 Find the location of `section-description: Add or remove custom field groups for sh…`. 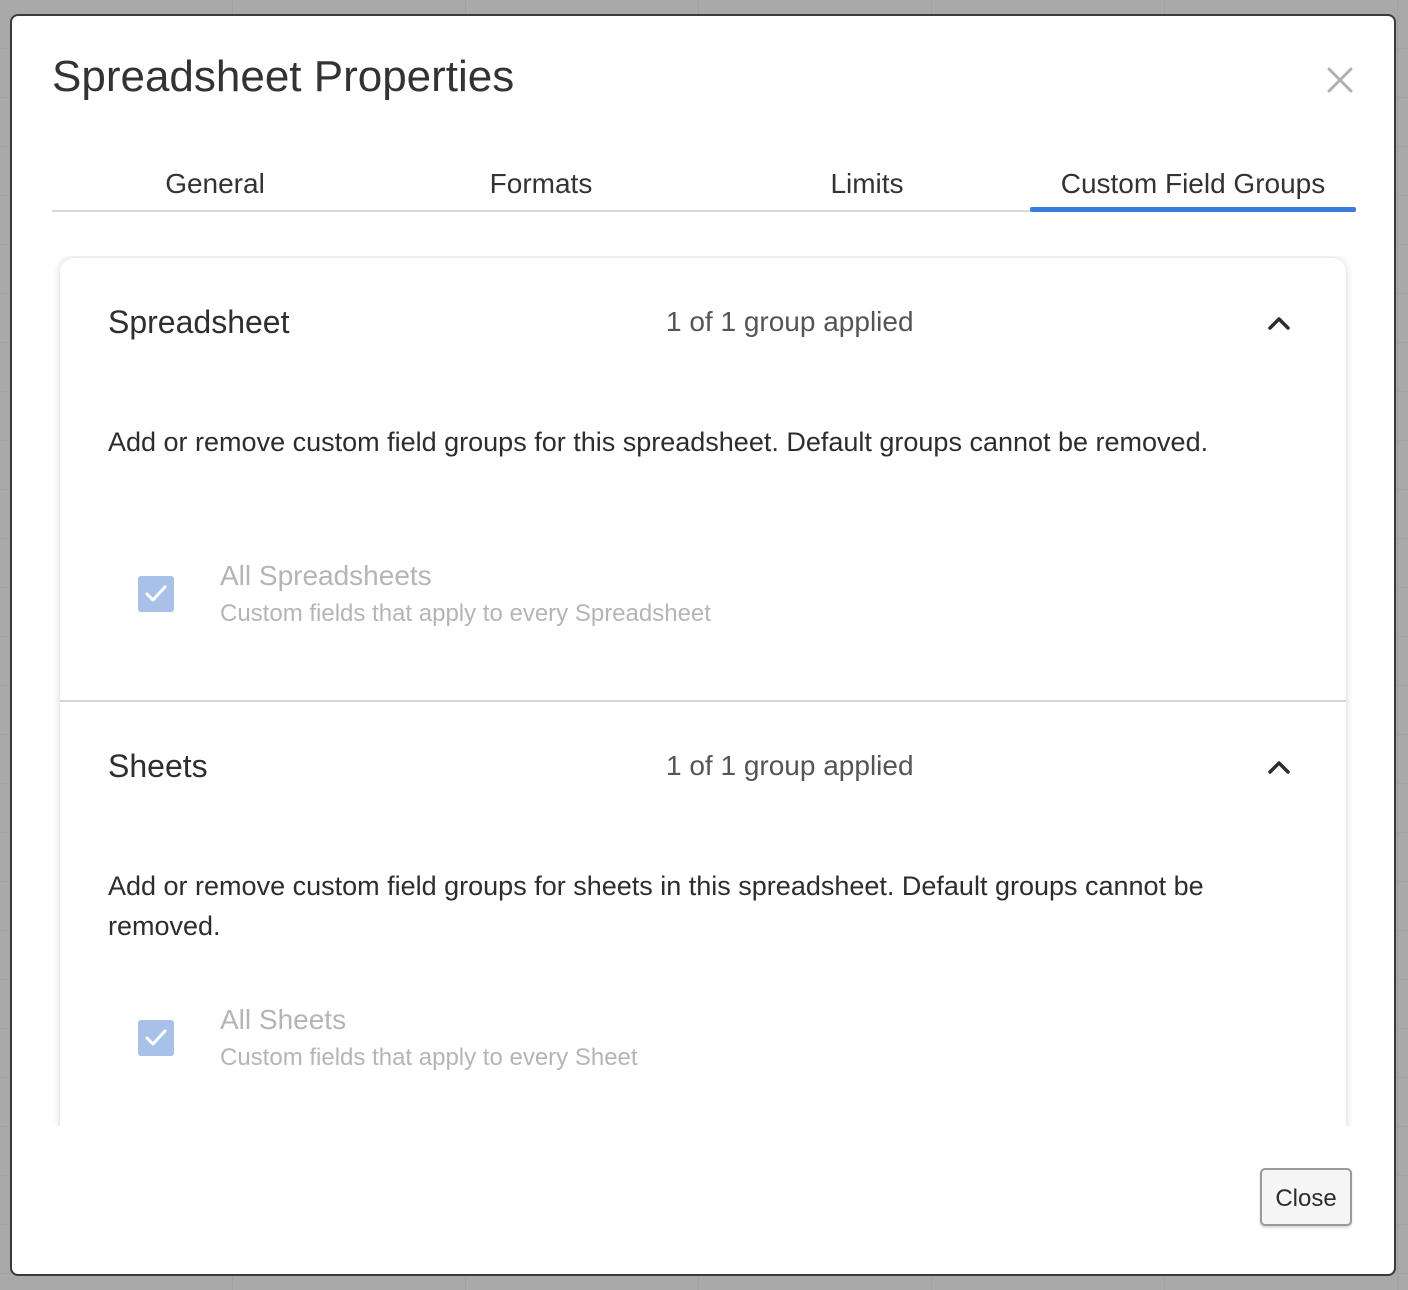

section-description: Add or remove custom field groups for sh… is located at coordinates (656, 906).